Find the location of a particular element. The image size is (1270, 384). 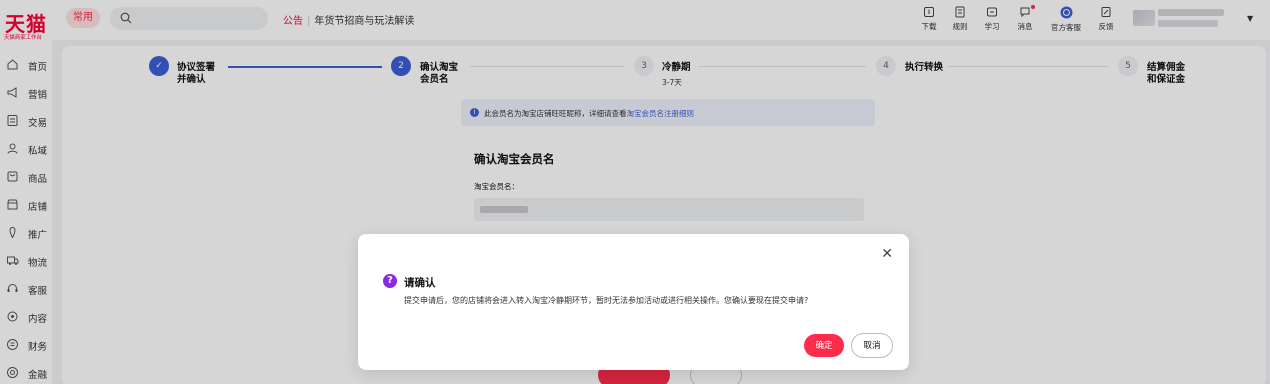

confirm-button: 确定 is located at coordinates (824, 345).